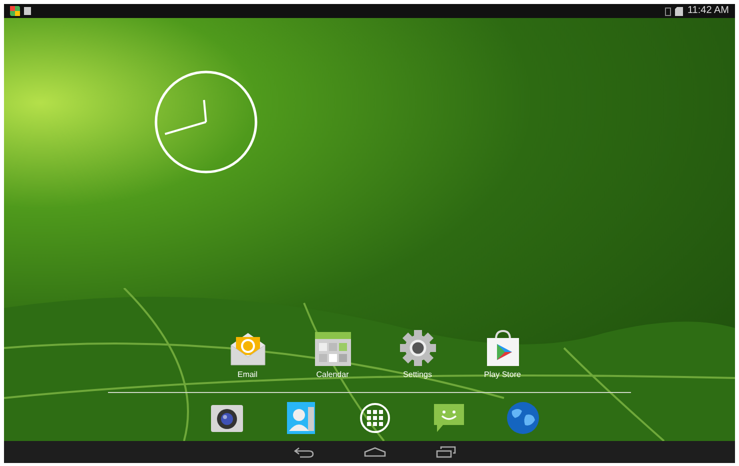 This screenshot has height=466, width=739. Describe the element at coordinates (668, 11) in the screenshot. I see `battery-icon` at that location.